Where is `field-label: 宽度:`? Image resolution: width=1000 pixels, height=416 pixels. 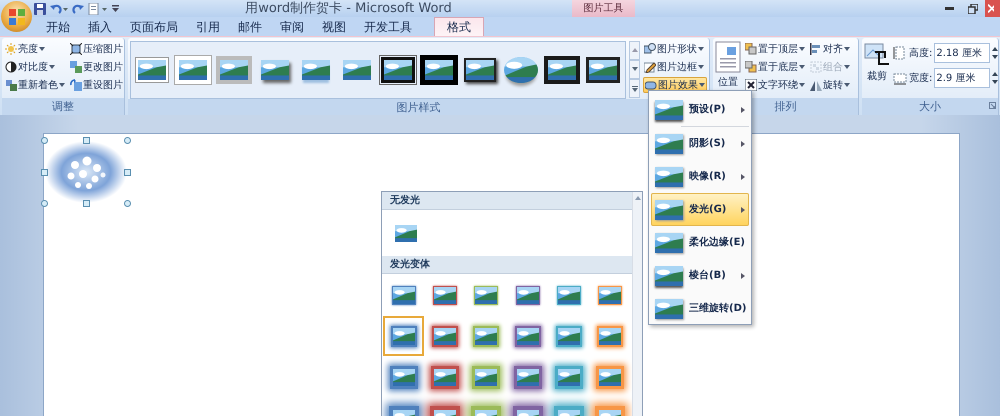
field-label: 宽度: is located at coordinates (920, 79).